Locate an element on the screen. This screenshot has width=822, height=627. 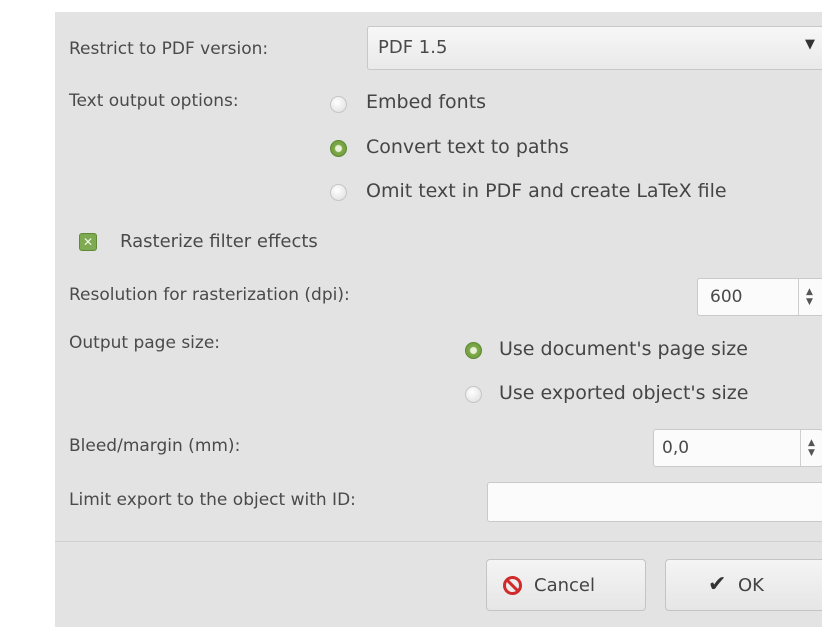
exported-object-size-label: Use exported object's size is located at coordinates (623, 393).